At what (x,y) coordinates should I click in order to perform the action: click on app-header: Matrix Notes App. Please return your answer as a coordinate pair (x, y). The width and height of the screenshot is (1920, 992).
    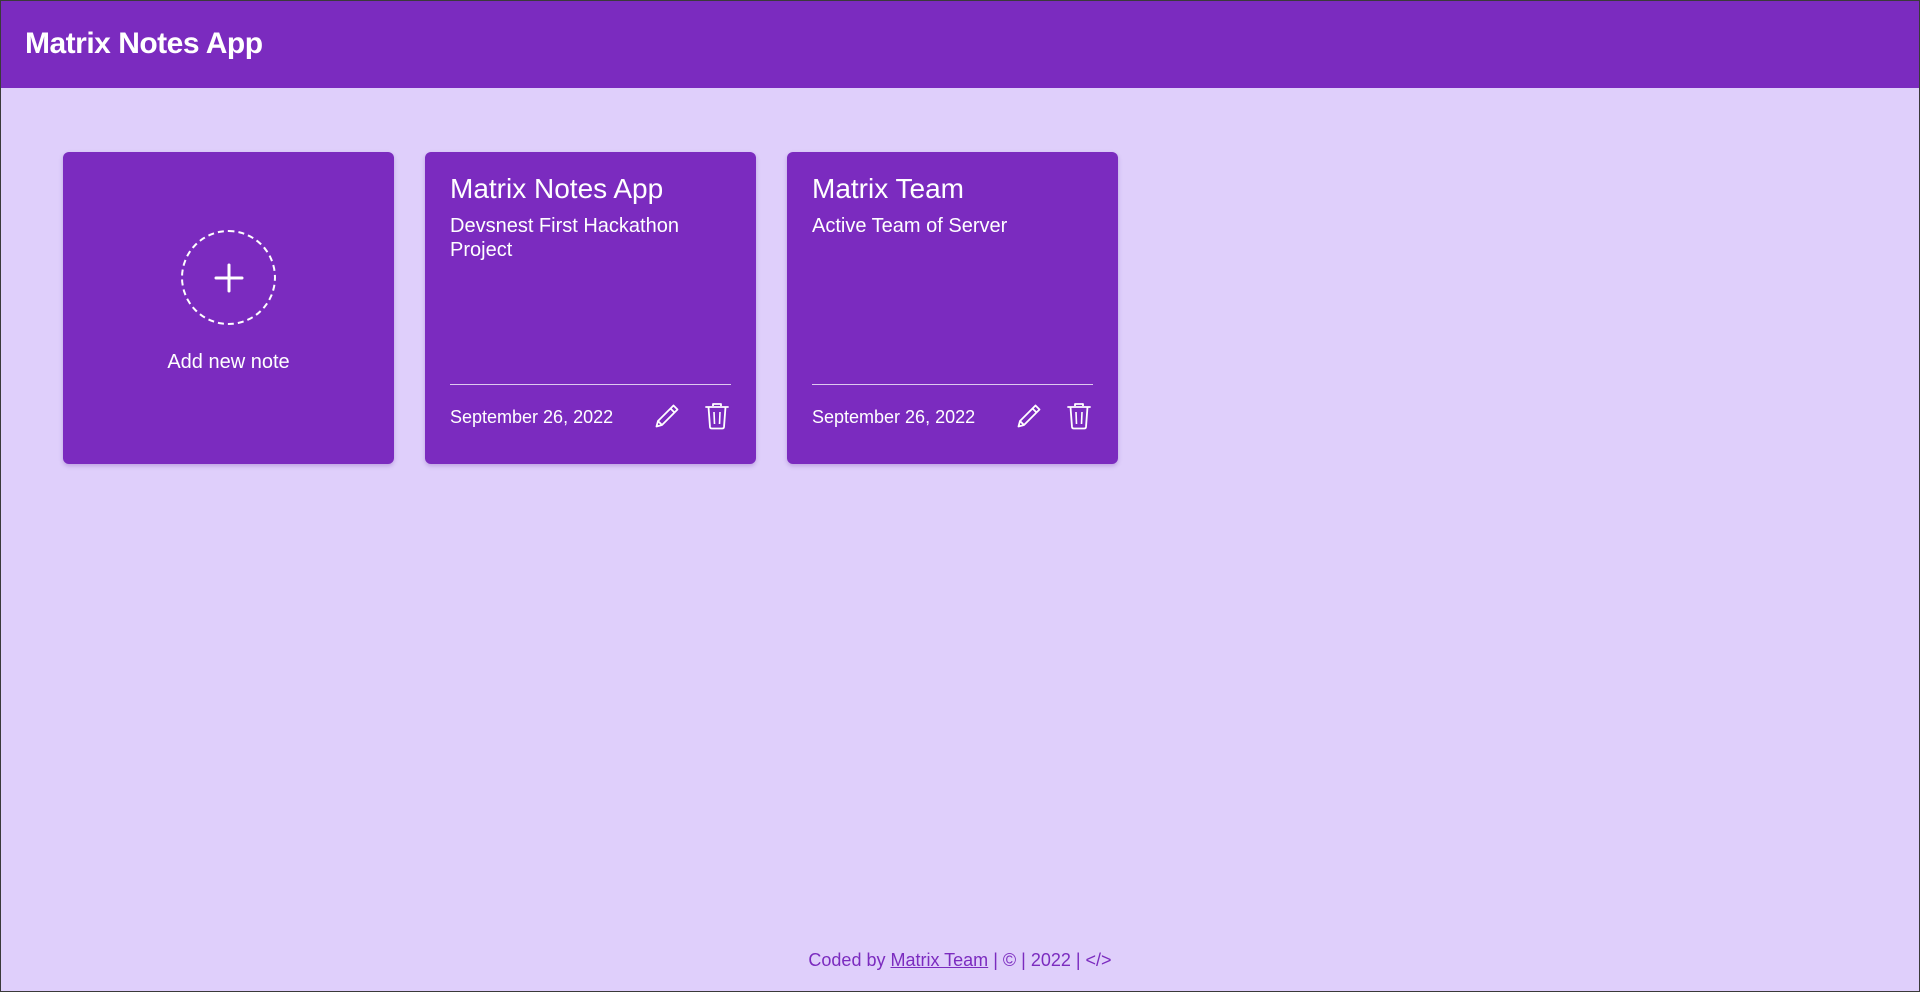
    Looking at the image, I should click on (960, 44).